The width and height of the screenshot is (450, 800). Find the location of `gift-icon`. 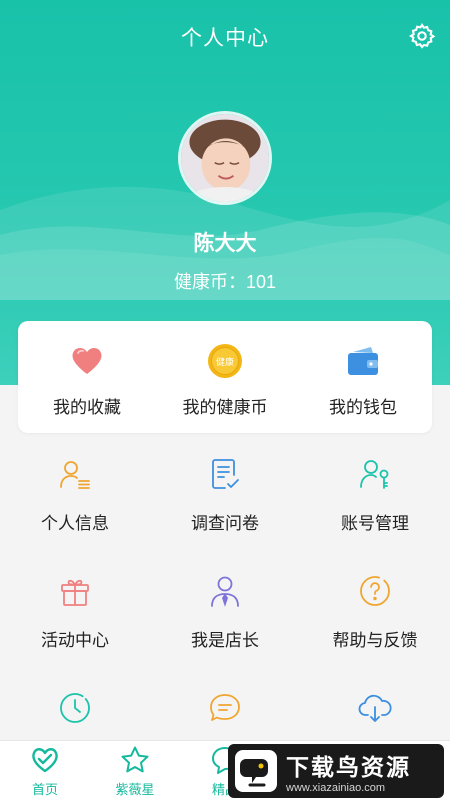

gift-icon is located at coordinates (75, 592).